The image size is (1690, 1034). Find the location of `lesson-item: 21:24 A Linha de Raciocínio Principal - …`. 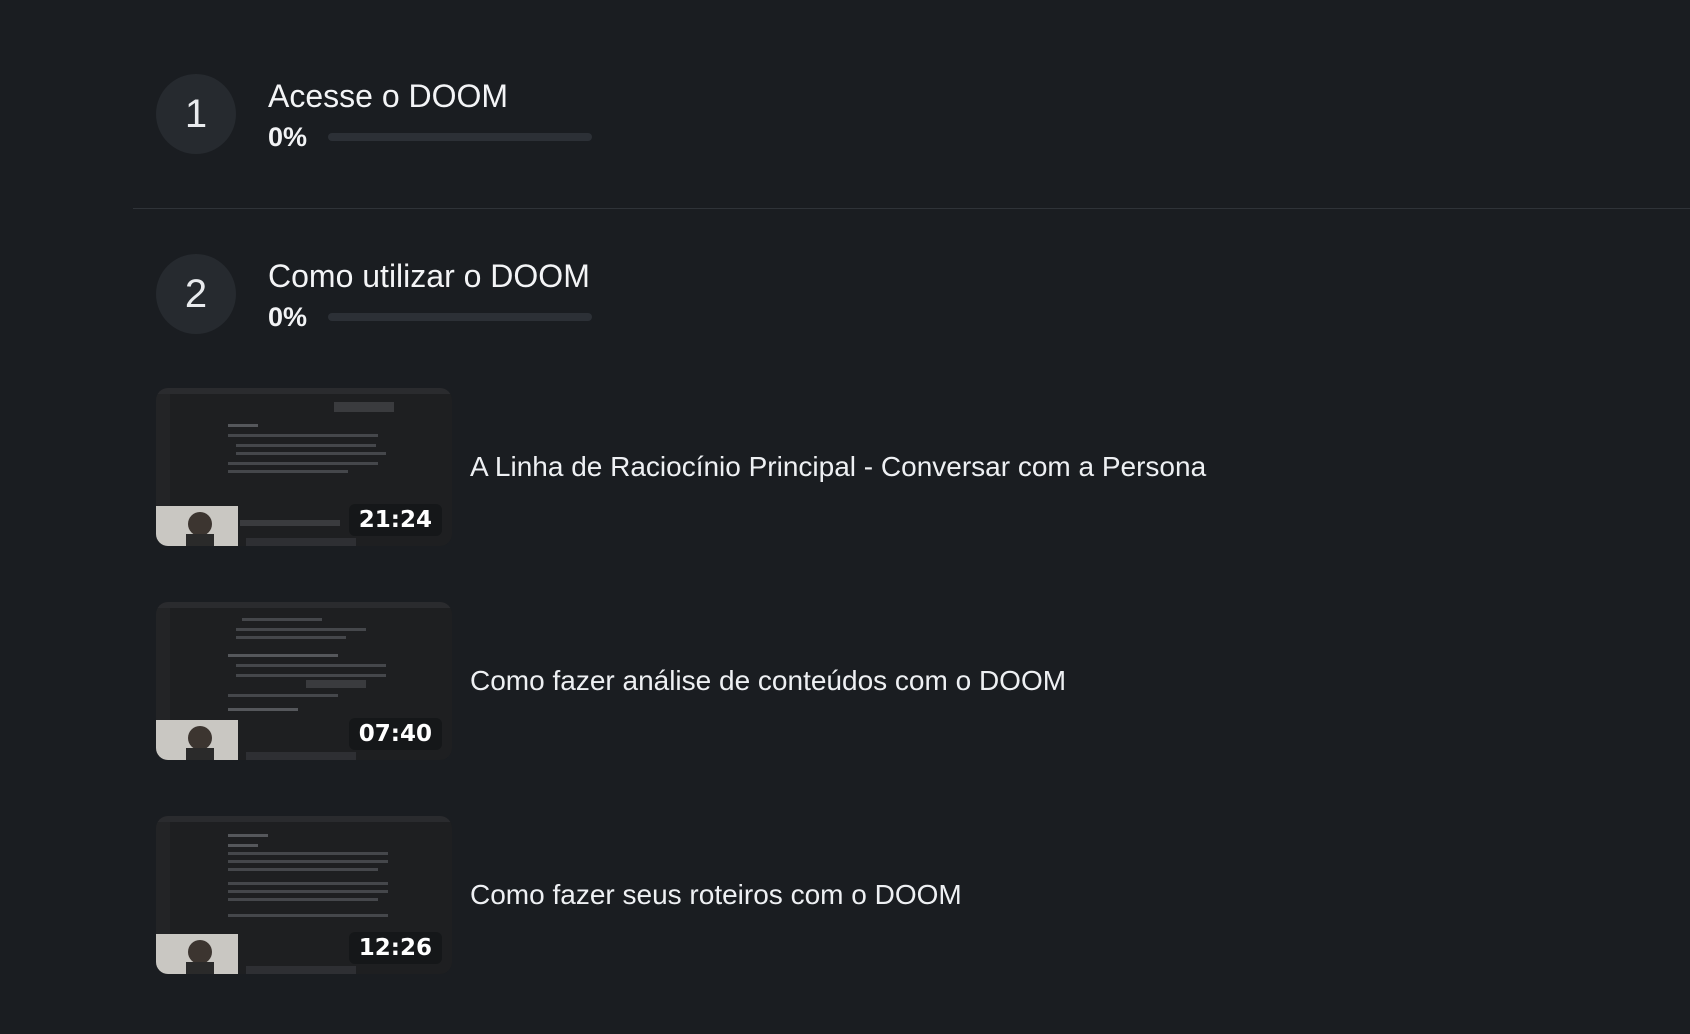

lesson-item: 21:24 A Linha de Raciocínio Principal - … is located at coordinates (681, 467).